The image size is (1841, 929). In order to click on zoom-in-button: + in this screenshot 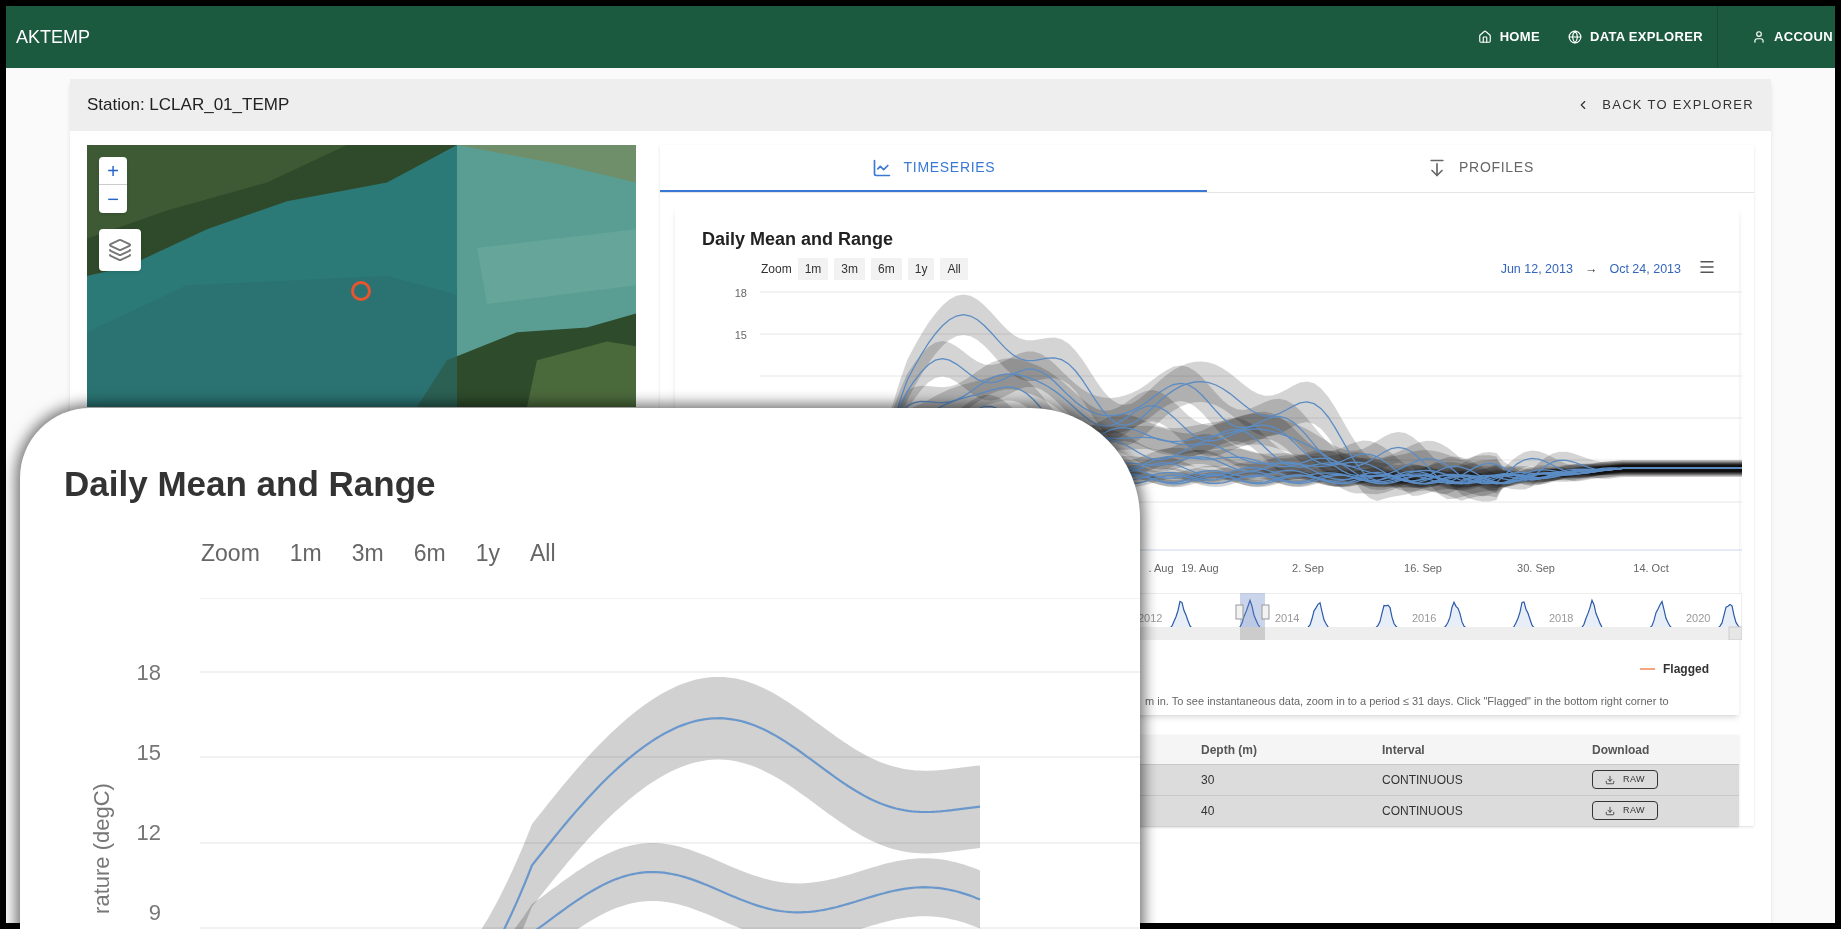, I will do `click(113, 171)`.